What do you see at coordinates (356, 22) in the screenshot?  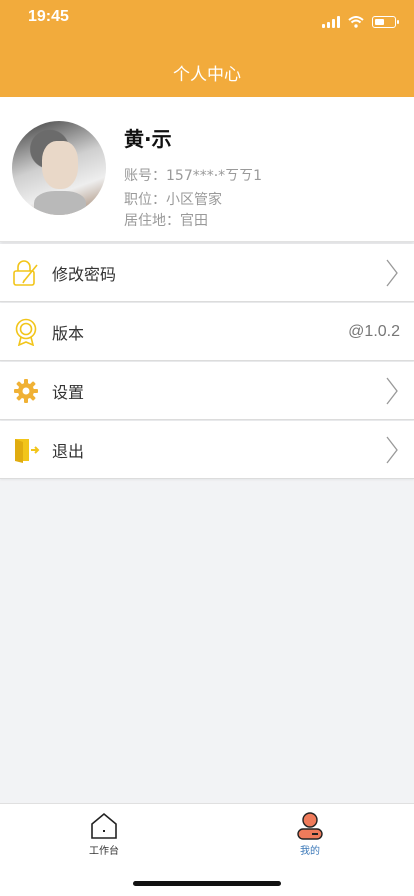 I see `wifi-icon` at bounding box center [356, 22].